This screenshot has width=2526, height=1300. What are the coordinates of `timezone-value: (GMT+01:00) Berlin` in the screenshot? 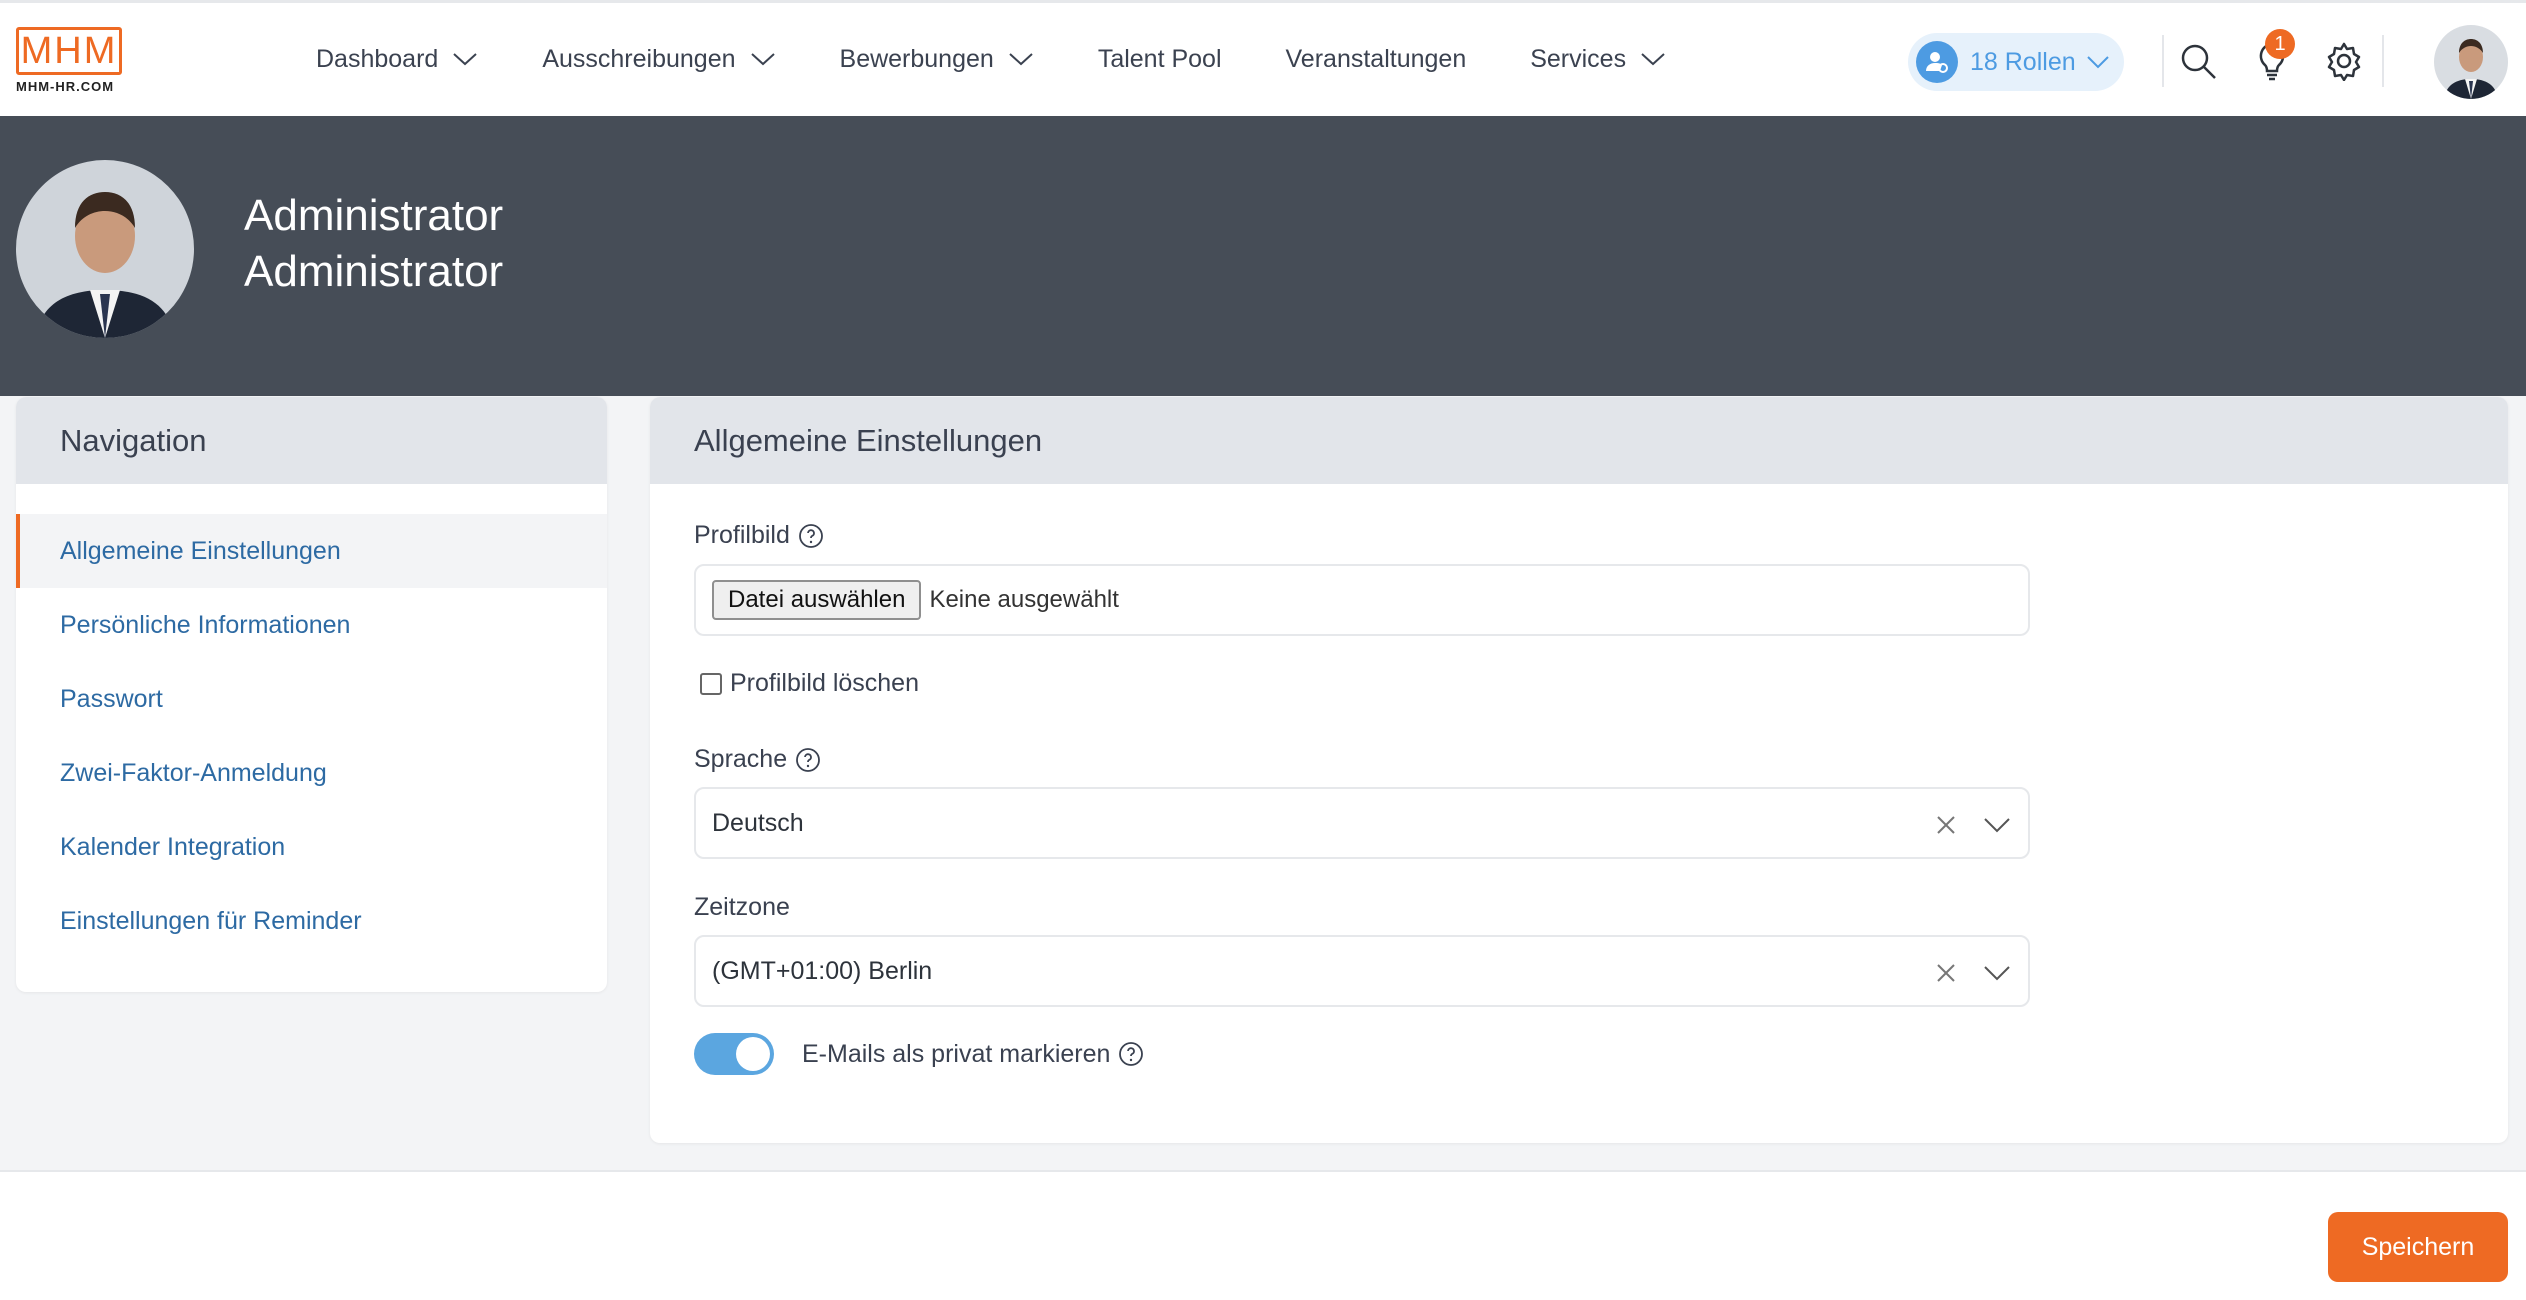 It's located at (822, 970).